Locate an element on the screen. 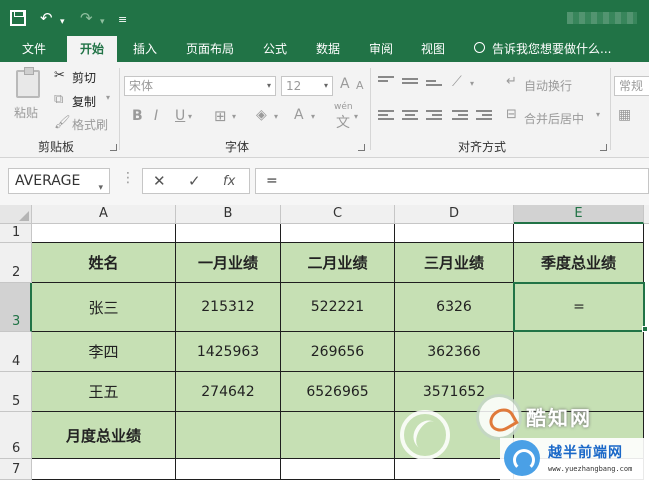 This screenshot has width=649, height=480. shrink-font-icon: A is located at coordinates (360, 85).